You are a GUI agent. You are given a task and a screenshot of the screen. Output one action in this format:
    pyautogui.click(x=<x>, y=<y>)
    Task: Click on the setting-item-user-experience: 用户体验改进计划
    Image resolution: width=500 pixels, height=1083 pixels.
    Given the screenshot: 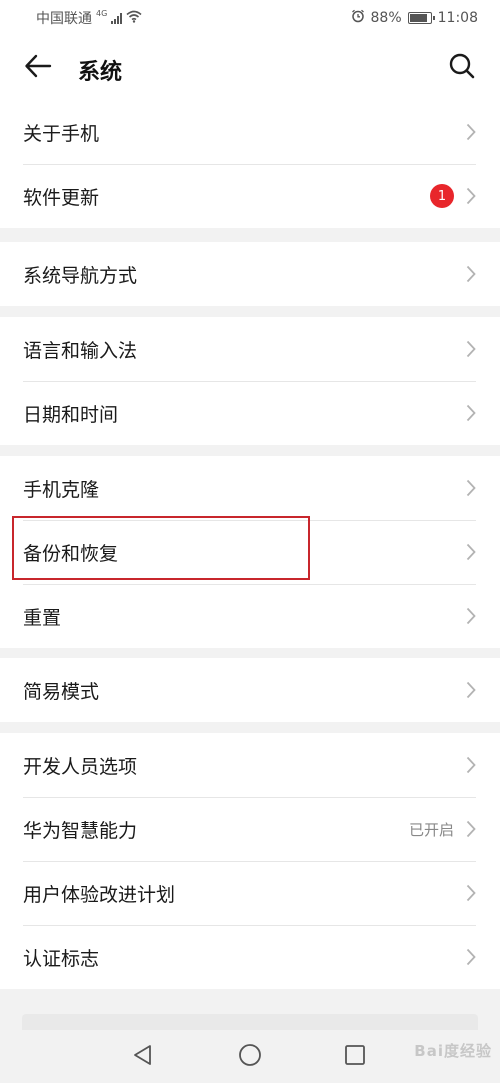 What is the action you would take?
    pyautogui.click(x=250, y=893)
    